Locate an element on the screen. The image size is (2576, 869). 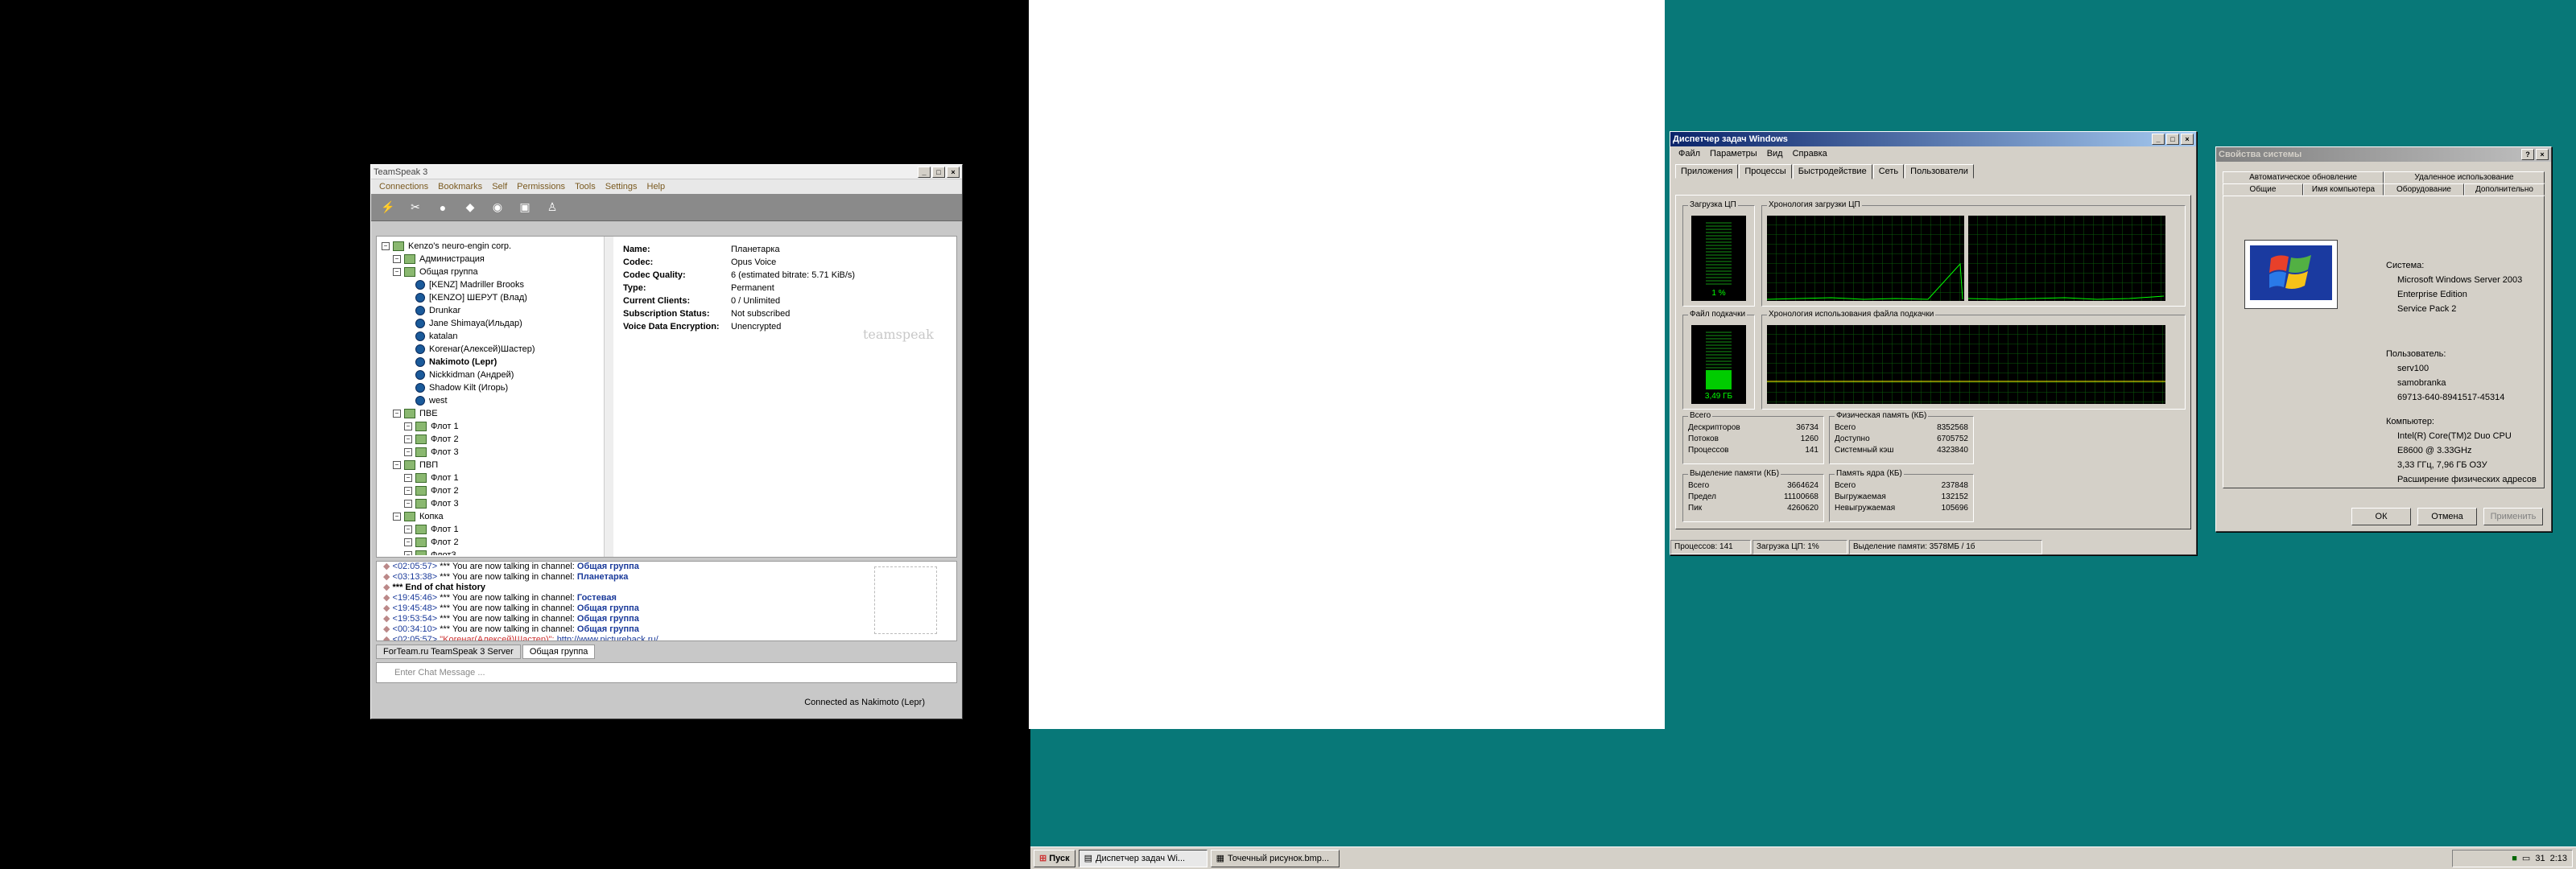
cancel-button: Отмена is located at coordinates (2447, 516).